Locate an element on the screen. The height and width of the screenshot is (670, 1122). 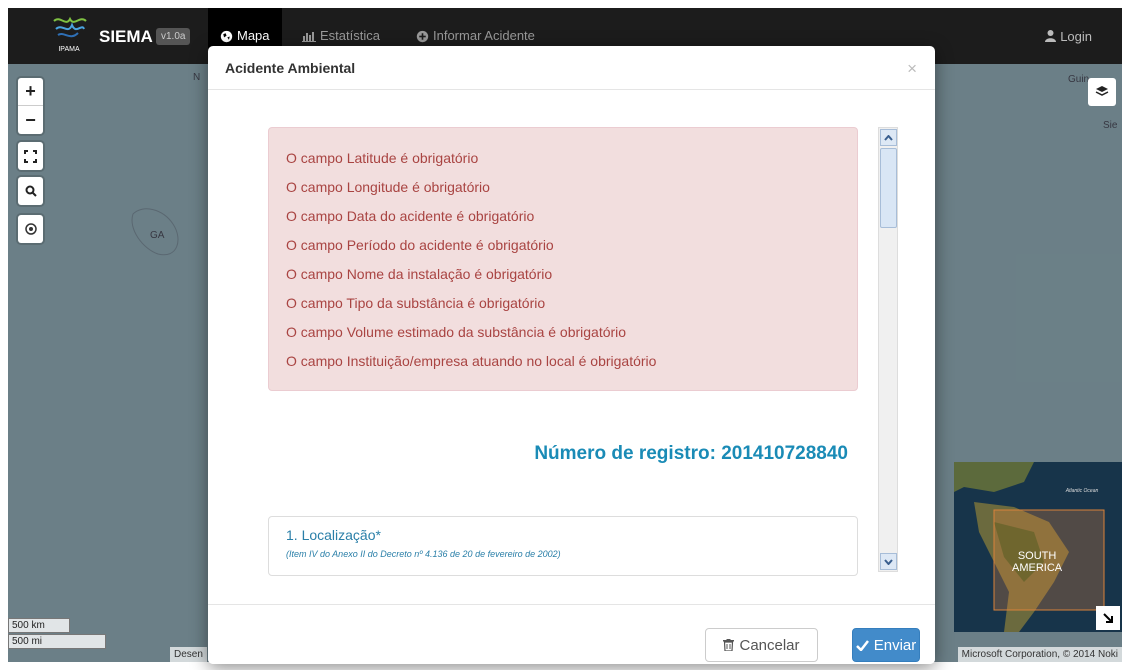
collapse-arrow-icon is located at coordinates (1108, 618).